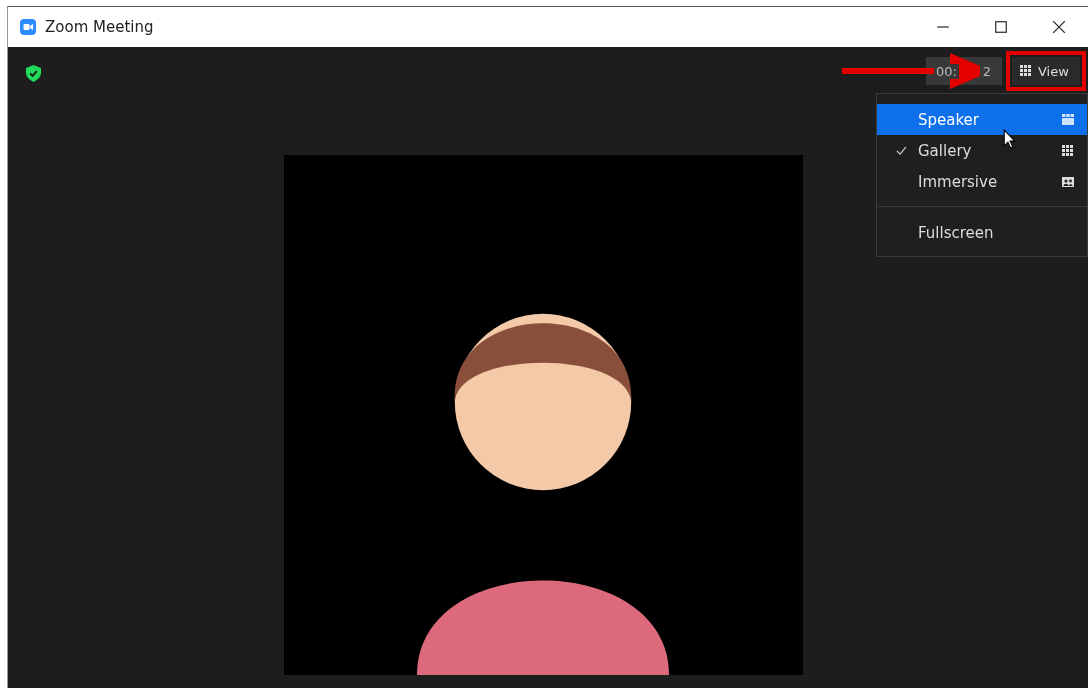  Describe the element at coordinates (986, 71) in the screenshot. I see `timer-text: 2` at that location.